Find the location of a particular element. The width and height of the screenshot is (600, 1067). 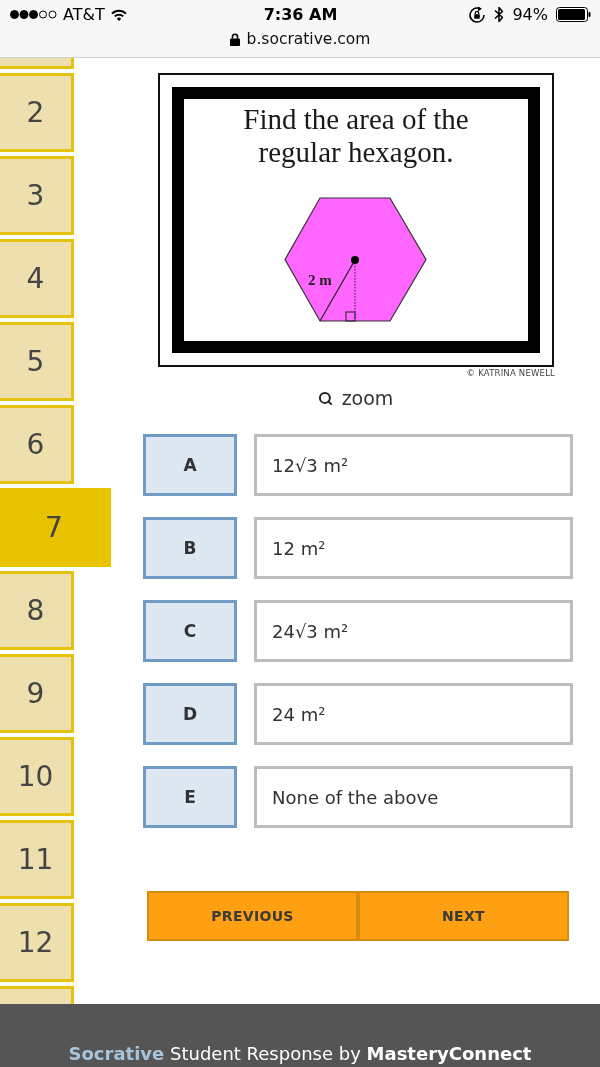

rotation-lock-icon is located at coordinates (477, 14).